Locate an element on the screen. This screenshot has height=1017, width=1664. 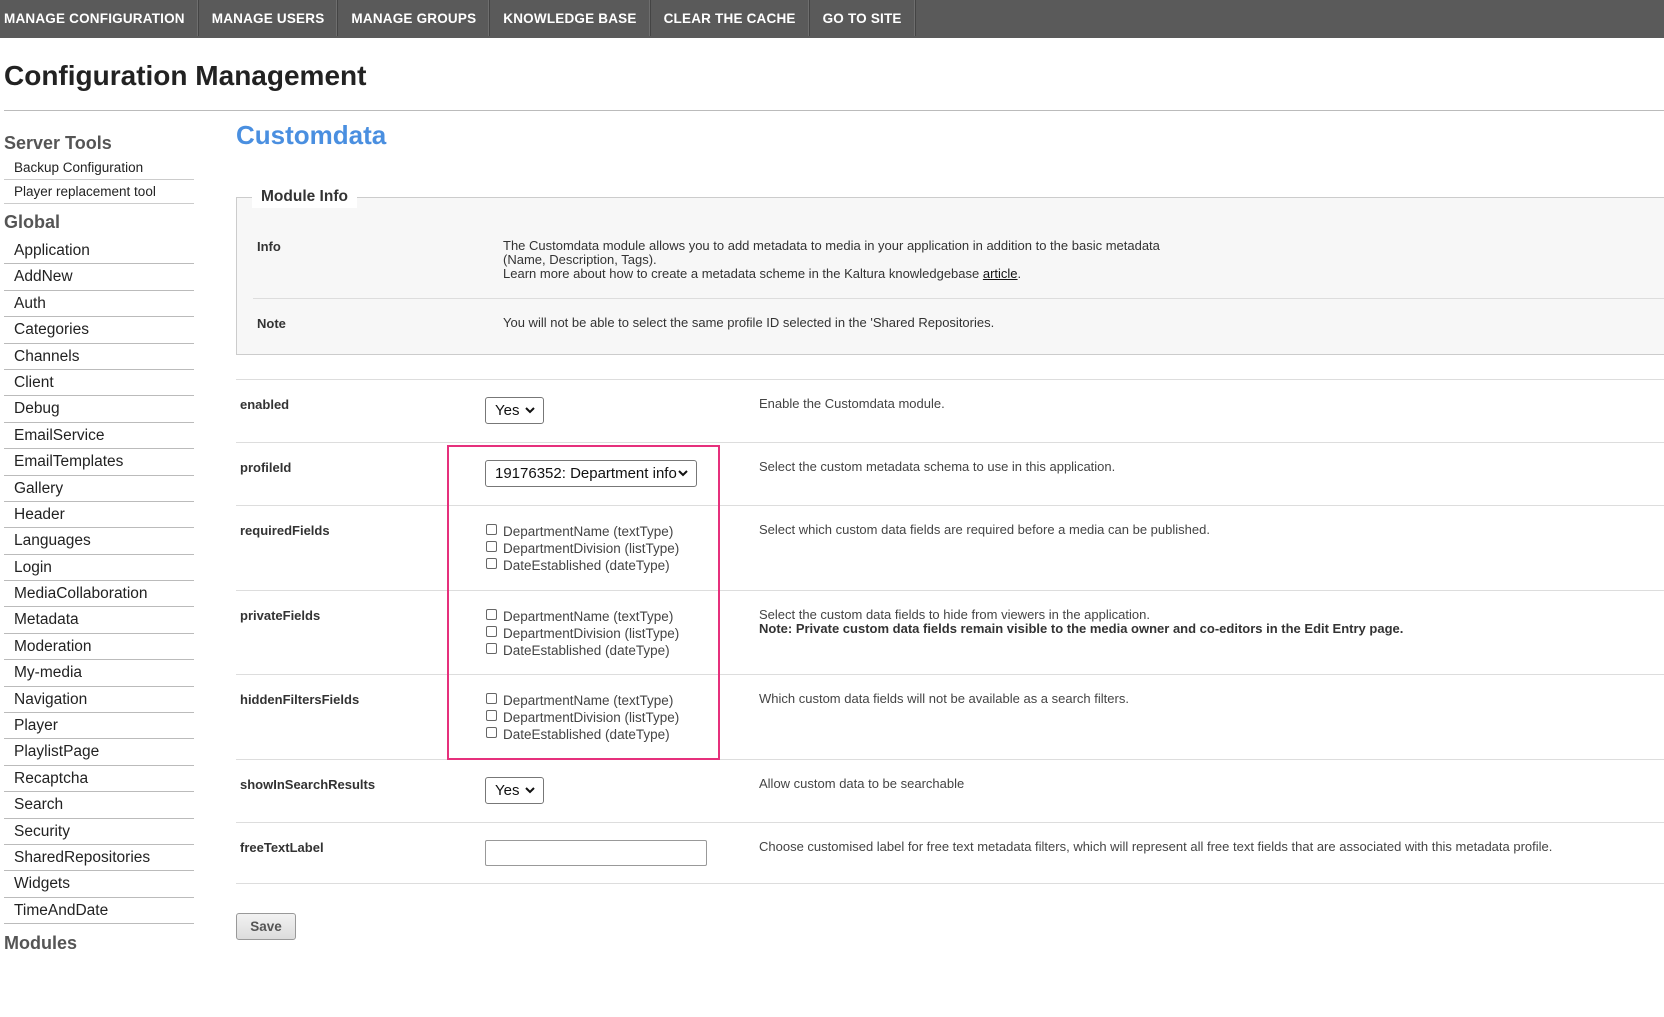
enabled-select: Yes is located at coordinates (514, 410).